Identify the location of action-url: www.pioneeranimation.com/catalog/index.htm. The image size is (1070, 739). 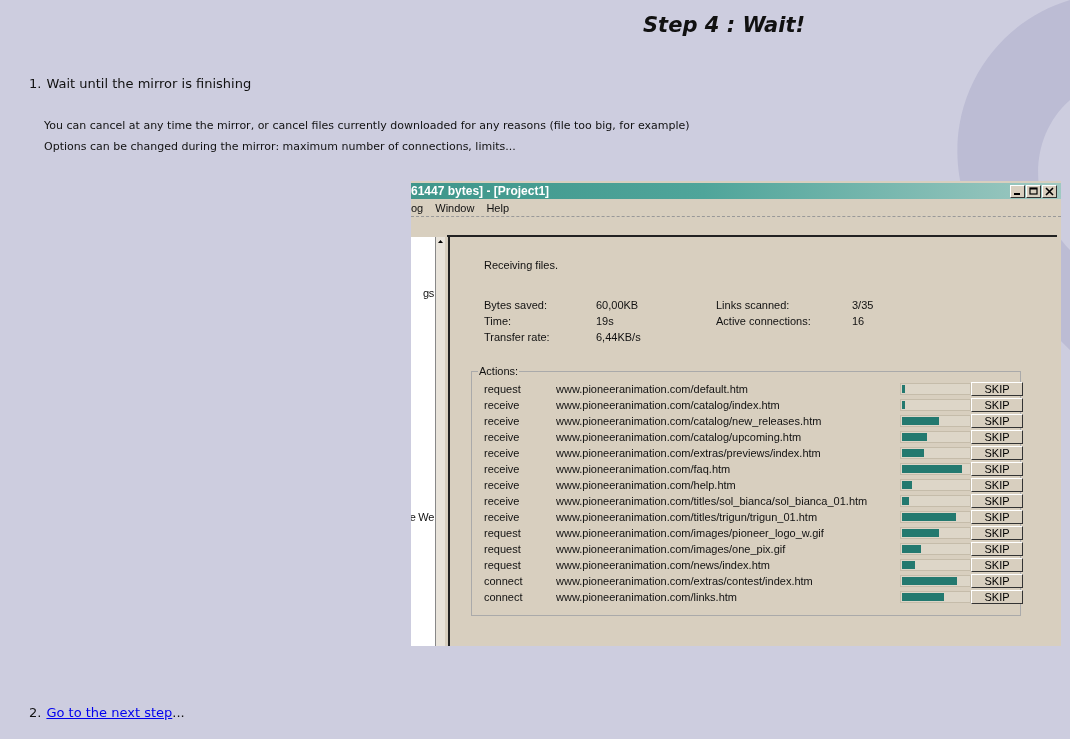
(668, 405).